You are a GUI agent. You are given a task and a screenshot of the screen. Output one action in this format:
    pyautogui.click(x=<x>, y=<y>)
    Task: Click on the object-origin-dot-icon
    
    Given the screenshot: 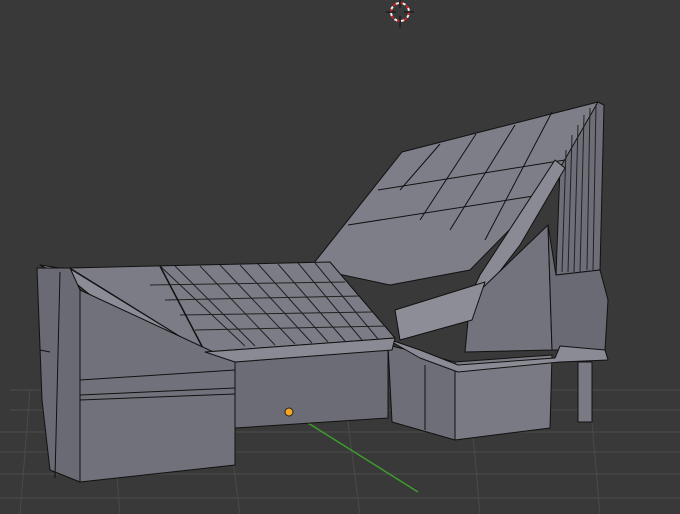 What is the action you would take?
    pyautogui.click(x=289, y=412)
    